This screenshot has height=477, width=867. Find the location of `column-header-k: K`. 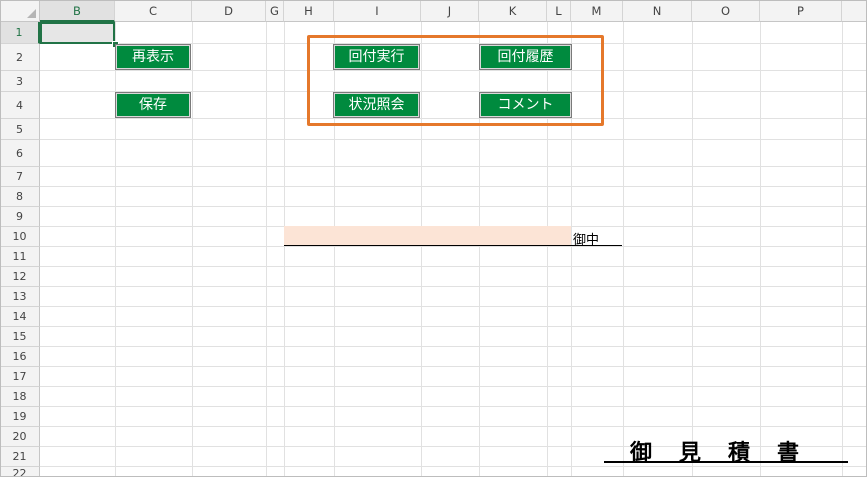

column-header-k: K is located at coordinates (513, 11).